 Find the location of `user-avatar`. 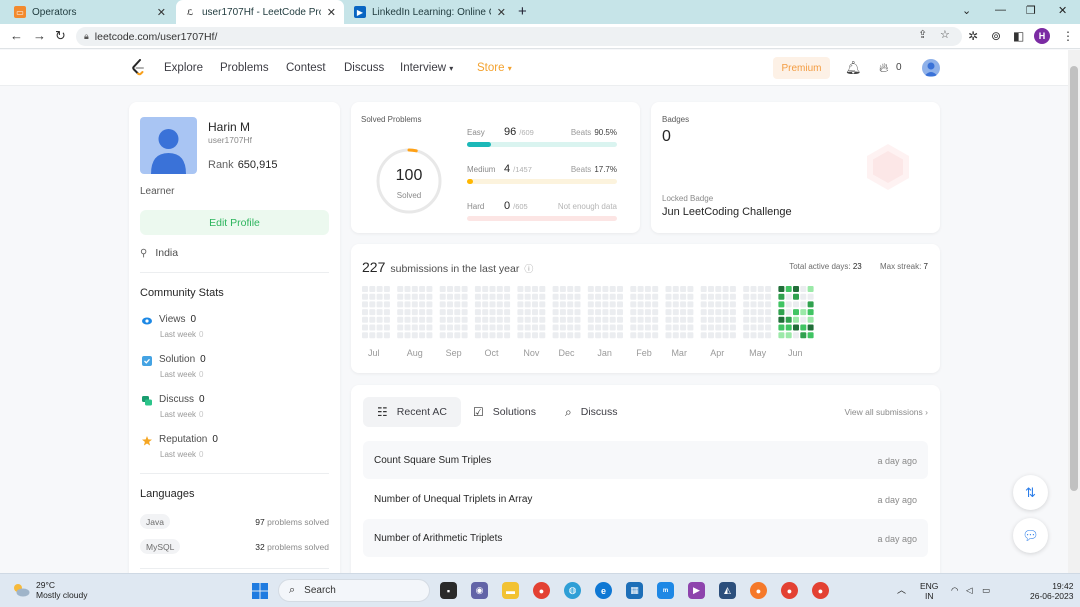

user-avatar is located at coordinates (931, 68).